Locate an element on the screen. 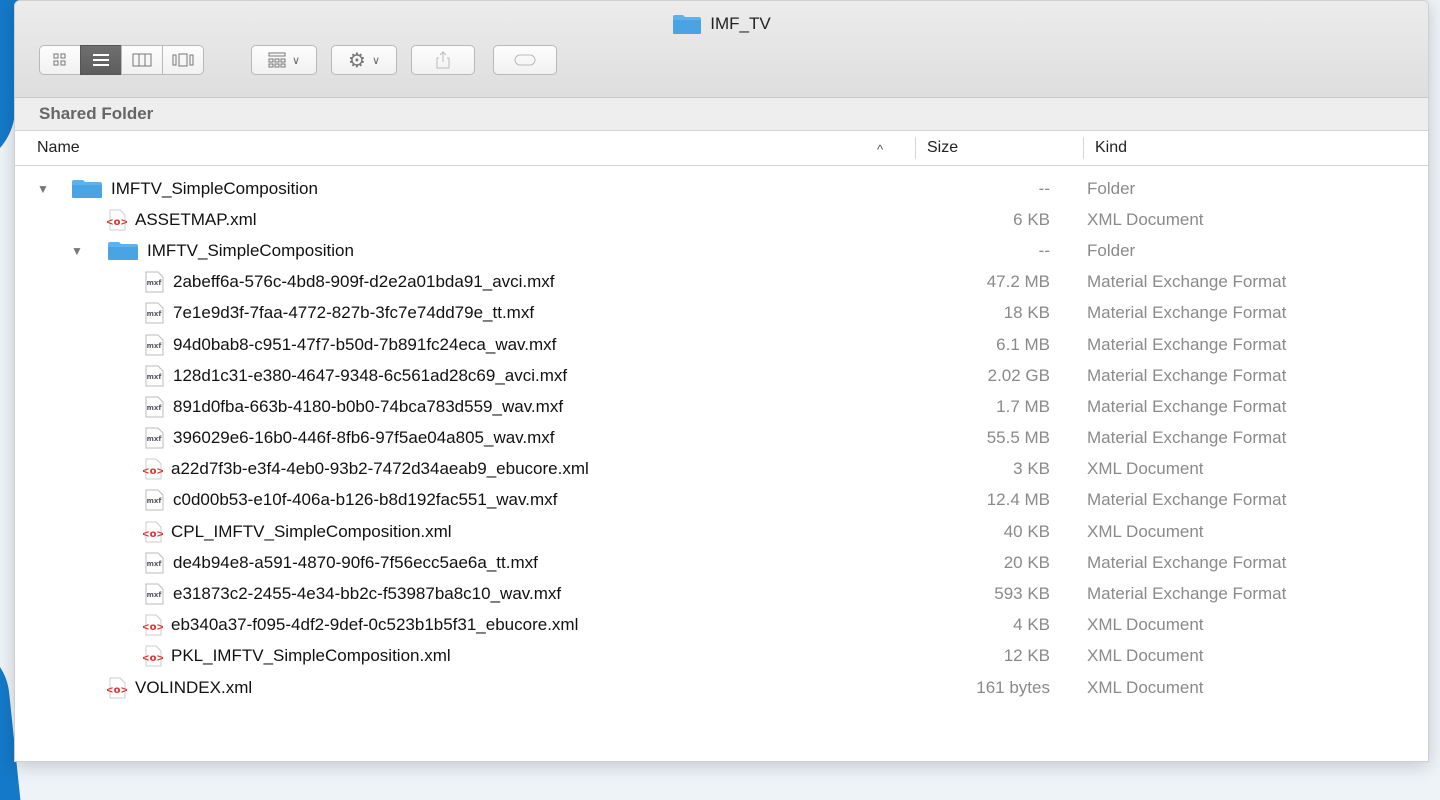  window-title: IMF_TV is located at coordinates (721, 24).